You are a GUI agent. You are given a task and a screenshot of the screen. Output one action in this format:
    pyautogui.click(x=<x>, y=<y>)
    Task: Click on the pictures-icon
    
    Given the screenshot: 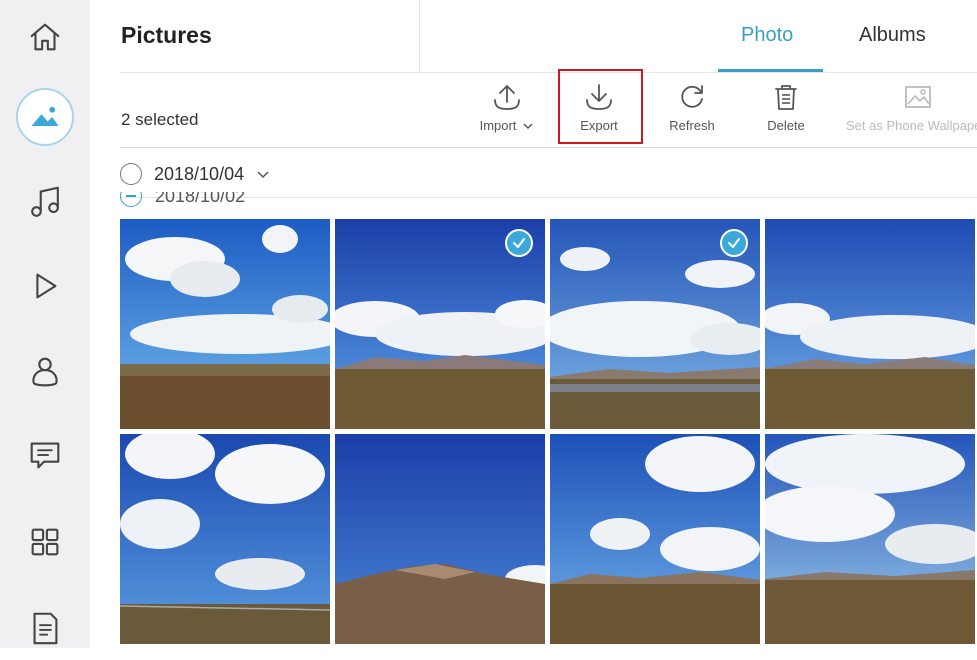 What is the action you would take?
    pyautogui.click(x=45, y=116)
    